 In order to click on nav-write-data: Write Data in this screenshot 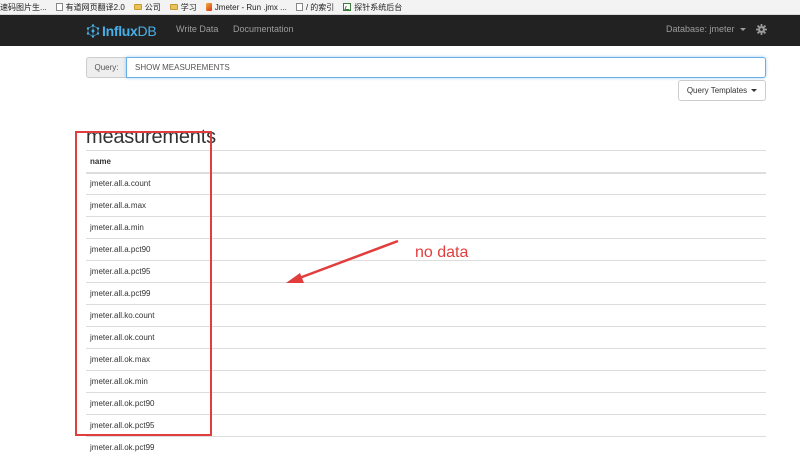, I will do `click(197, 29)`.